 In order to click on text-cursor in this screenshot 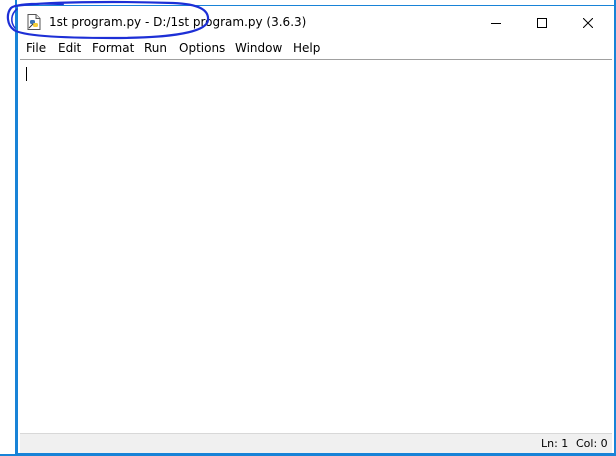, I will do `click(26, 74)`.